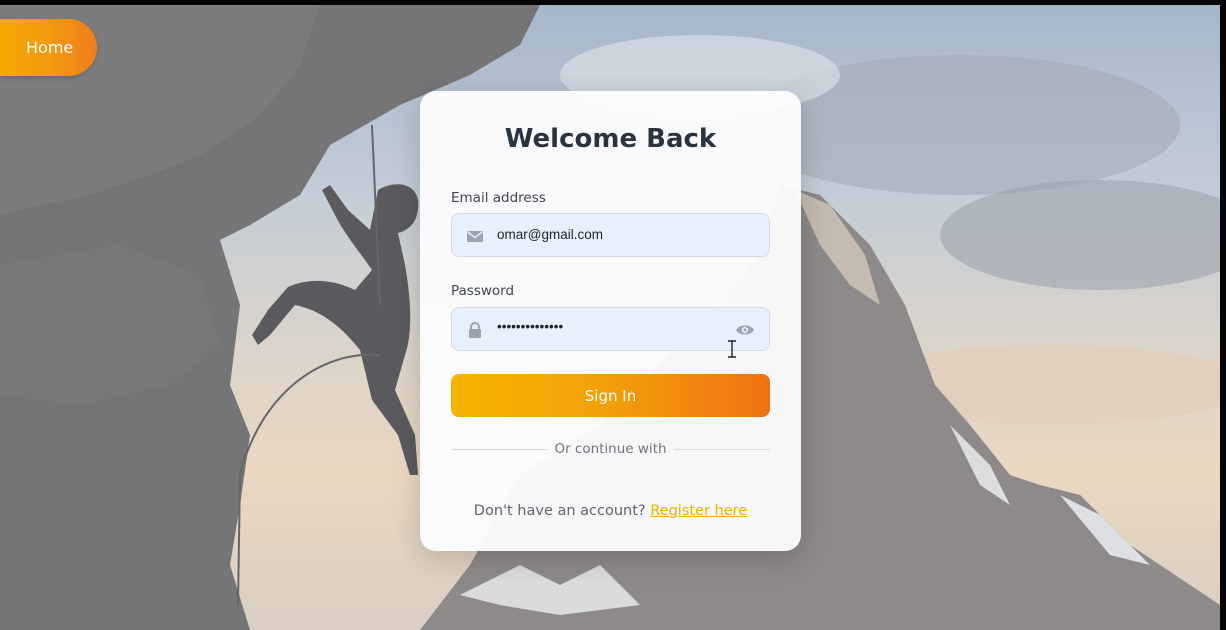 The image size is (1226, 630). I want to click on email-value: omar@gmail.com, so click(550, 234).